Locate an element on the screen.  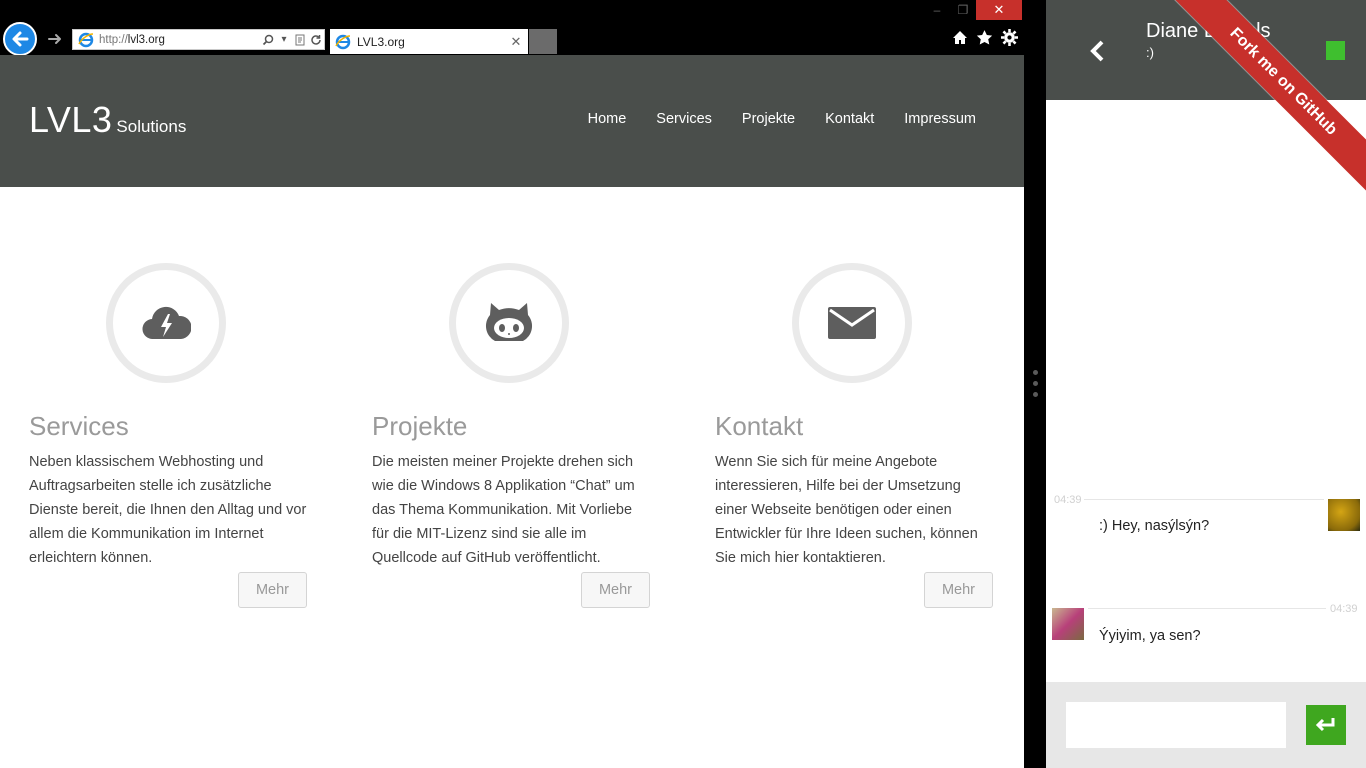
feature-title: Projekte is located at coordinates (420, 426).